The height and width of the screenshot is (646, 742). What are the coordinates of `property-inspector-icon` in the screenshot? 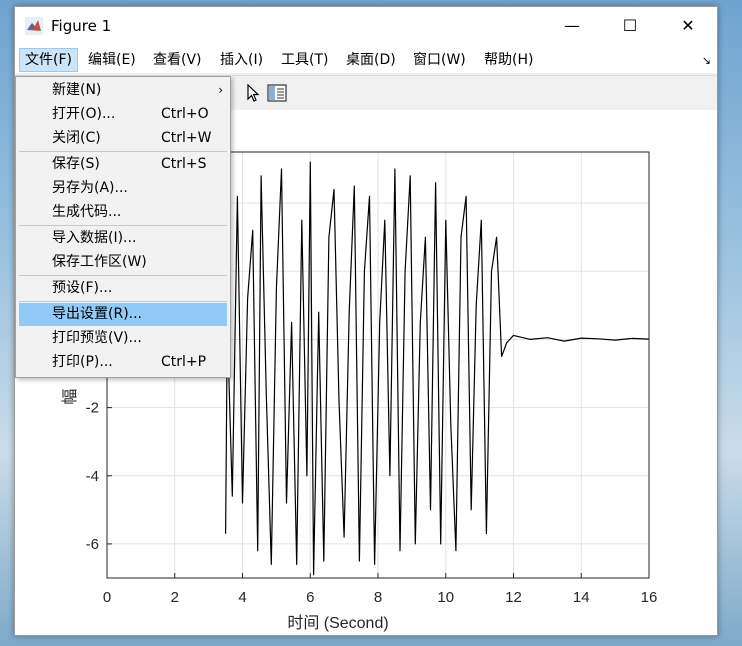 It's located at (277, 93).